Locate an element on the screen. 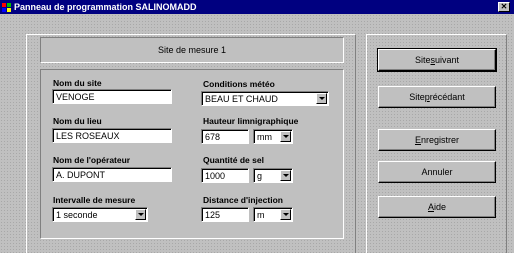 The width and height of the screenshot is (514, 253). site-name-label: Nom du site is located at coordinates (77, 83).